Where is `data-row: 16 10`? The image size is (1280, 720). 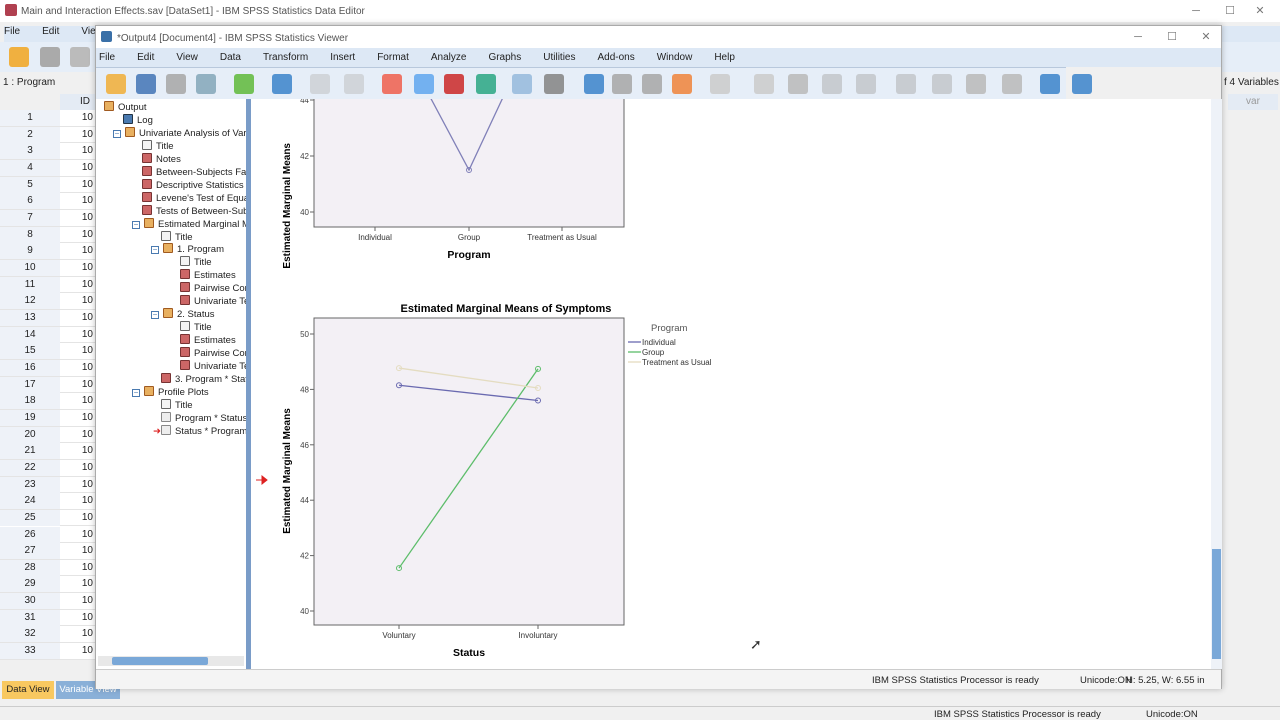
data-row: 16 10 is located at coordinates (47, 368).